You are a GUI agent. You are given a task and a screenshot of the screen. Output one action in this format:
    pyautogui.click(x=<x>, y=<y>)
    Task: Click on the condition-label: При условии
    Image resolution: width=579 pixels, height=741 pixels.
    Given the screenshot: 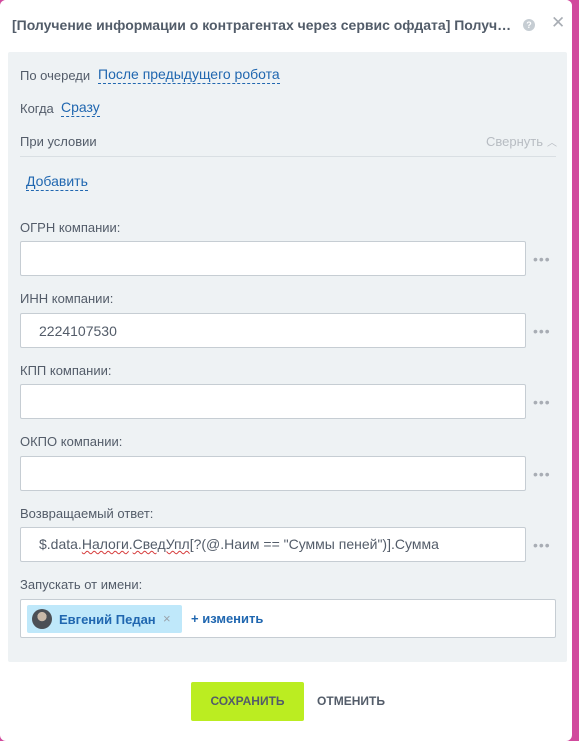 What is the action you would take?
    pyautogui.click(x=58, y=141)
    